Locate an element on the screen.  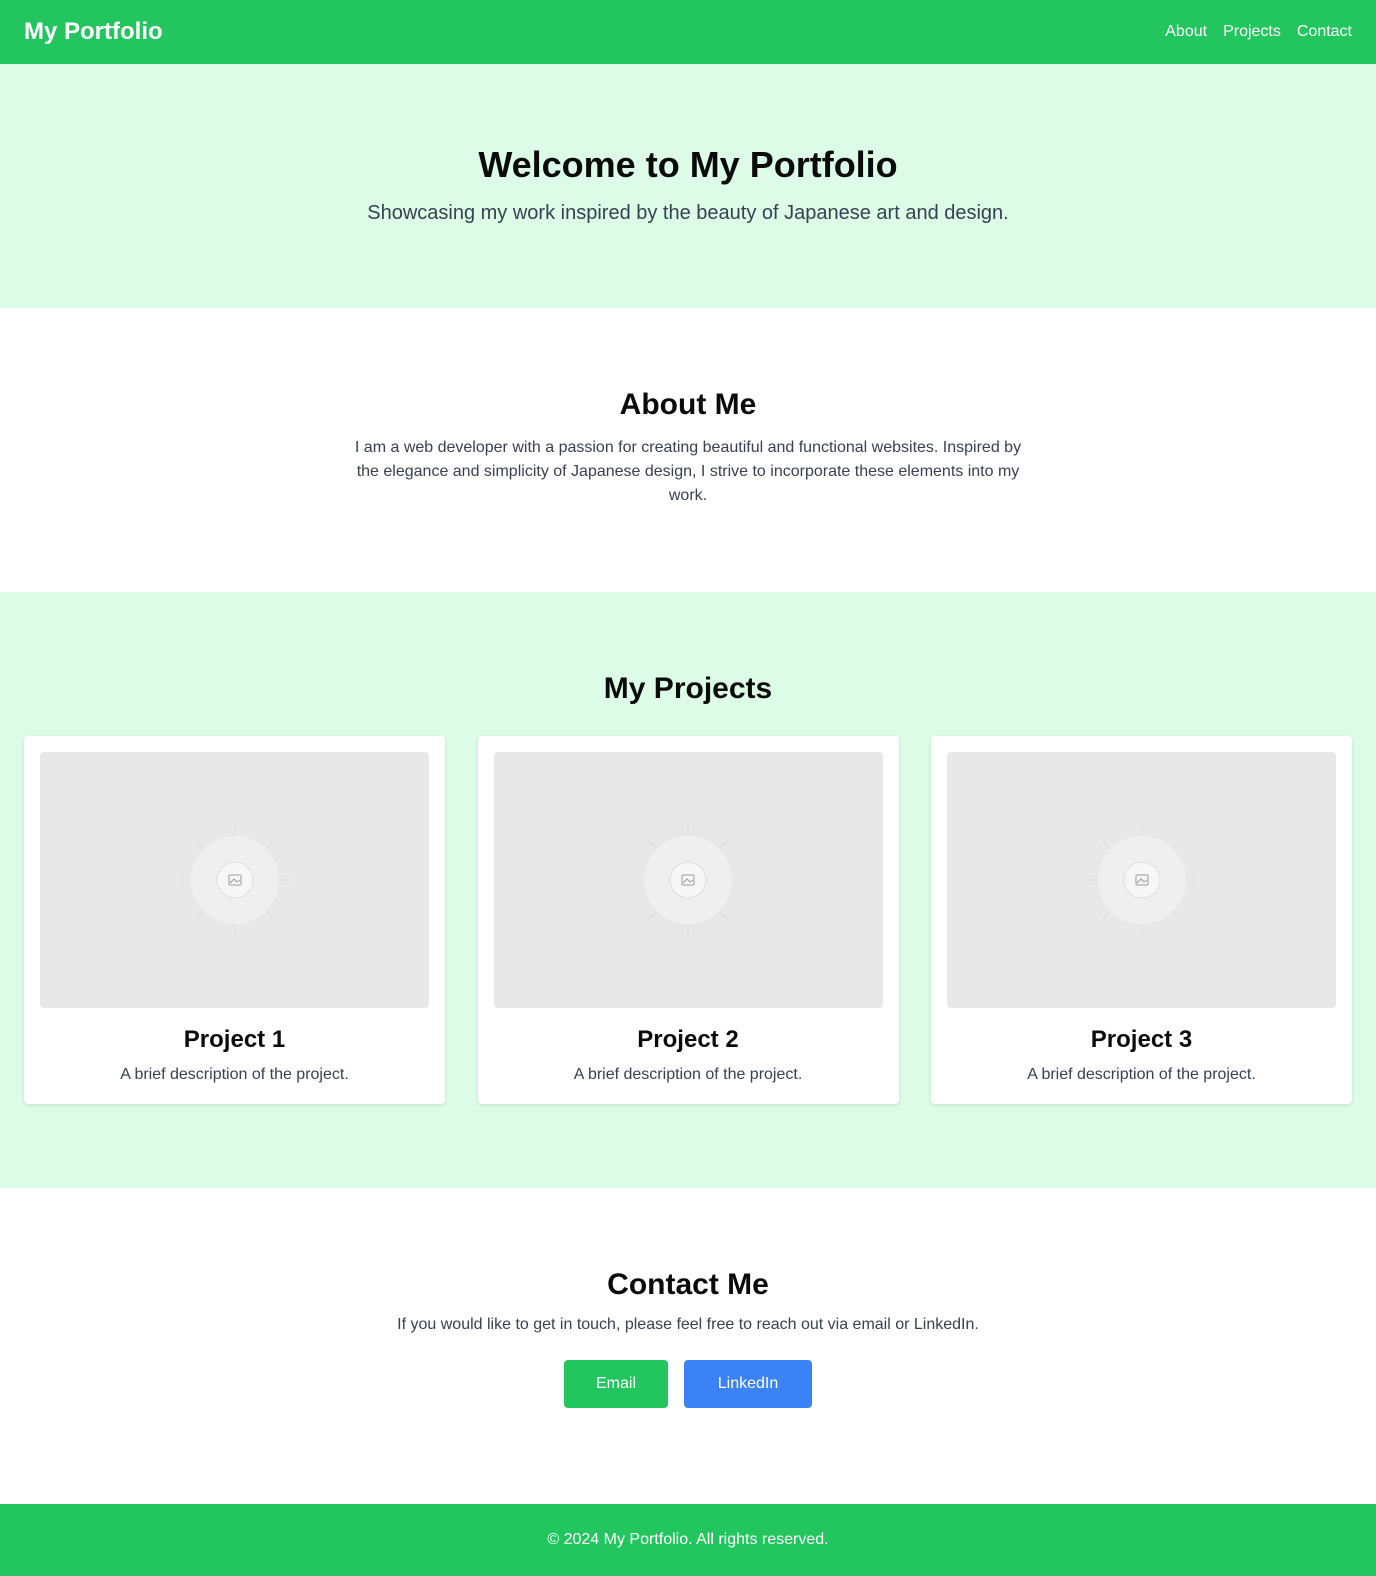
project-title: Project 1 is located at coordinates (234, 1039).